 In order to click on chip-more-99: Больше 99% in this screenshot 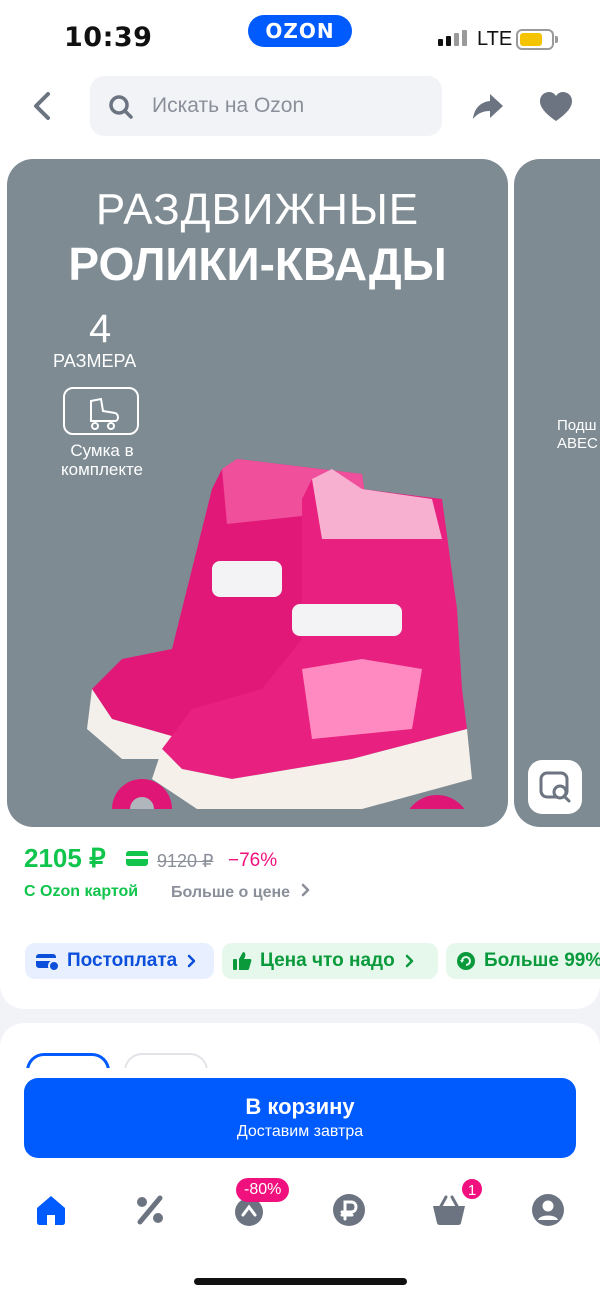, I will do `click(523, 961)`.